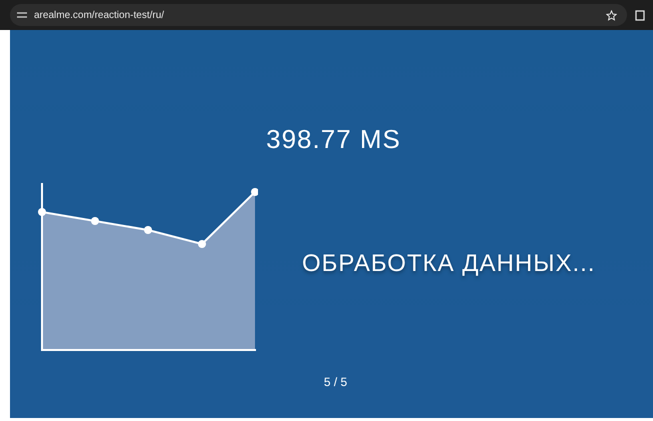 This screenshot has height=421, width=653. Describe the element at coordinates (611, 15) in the screenshot. I see `star-icon` at that location.